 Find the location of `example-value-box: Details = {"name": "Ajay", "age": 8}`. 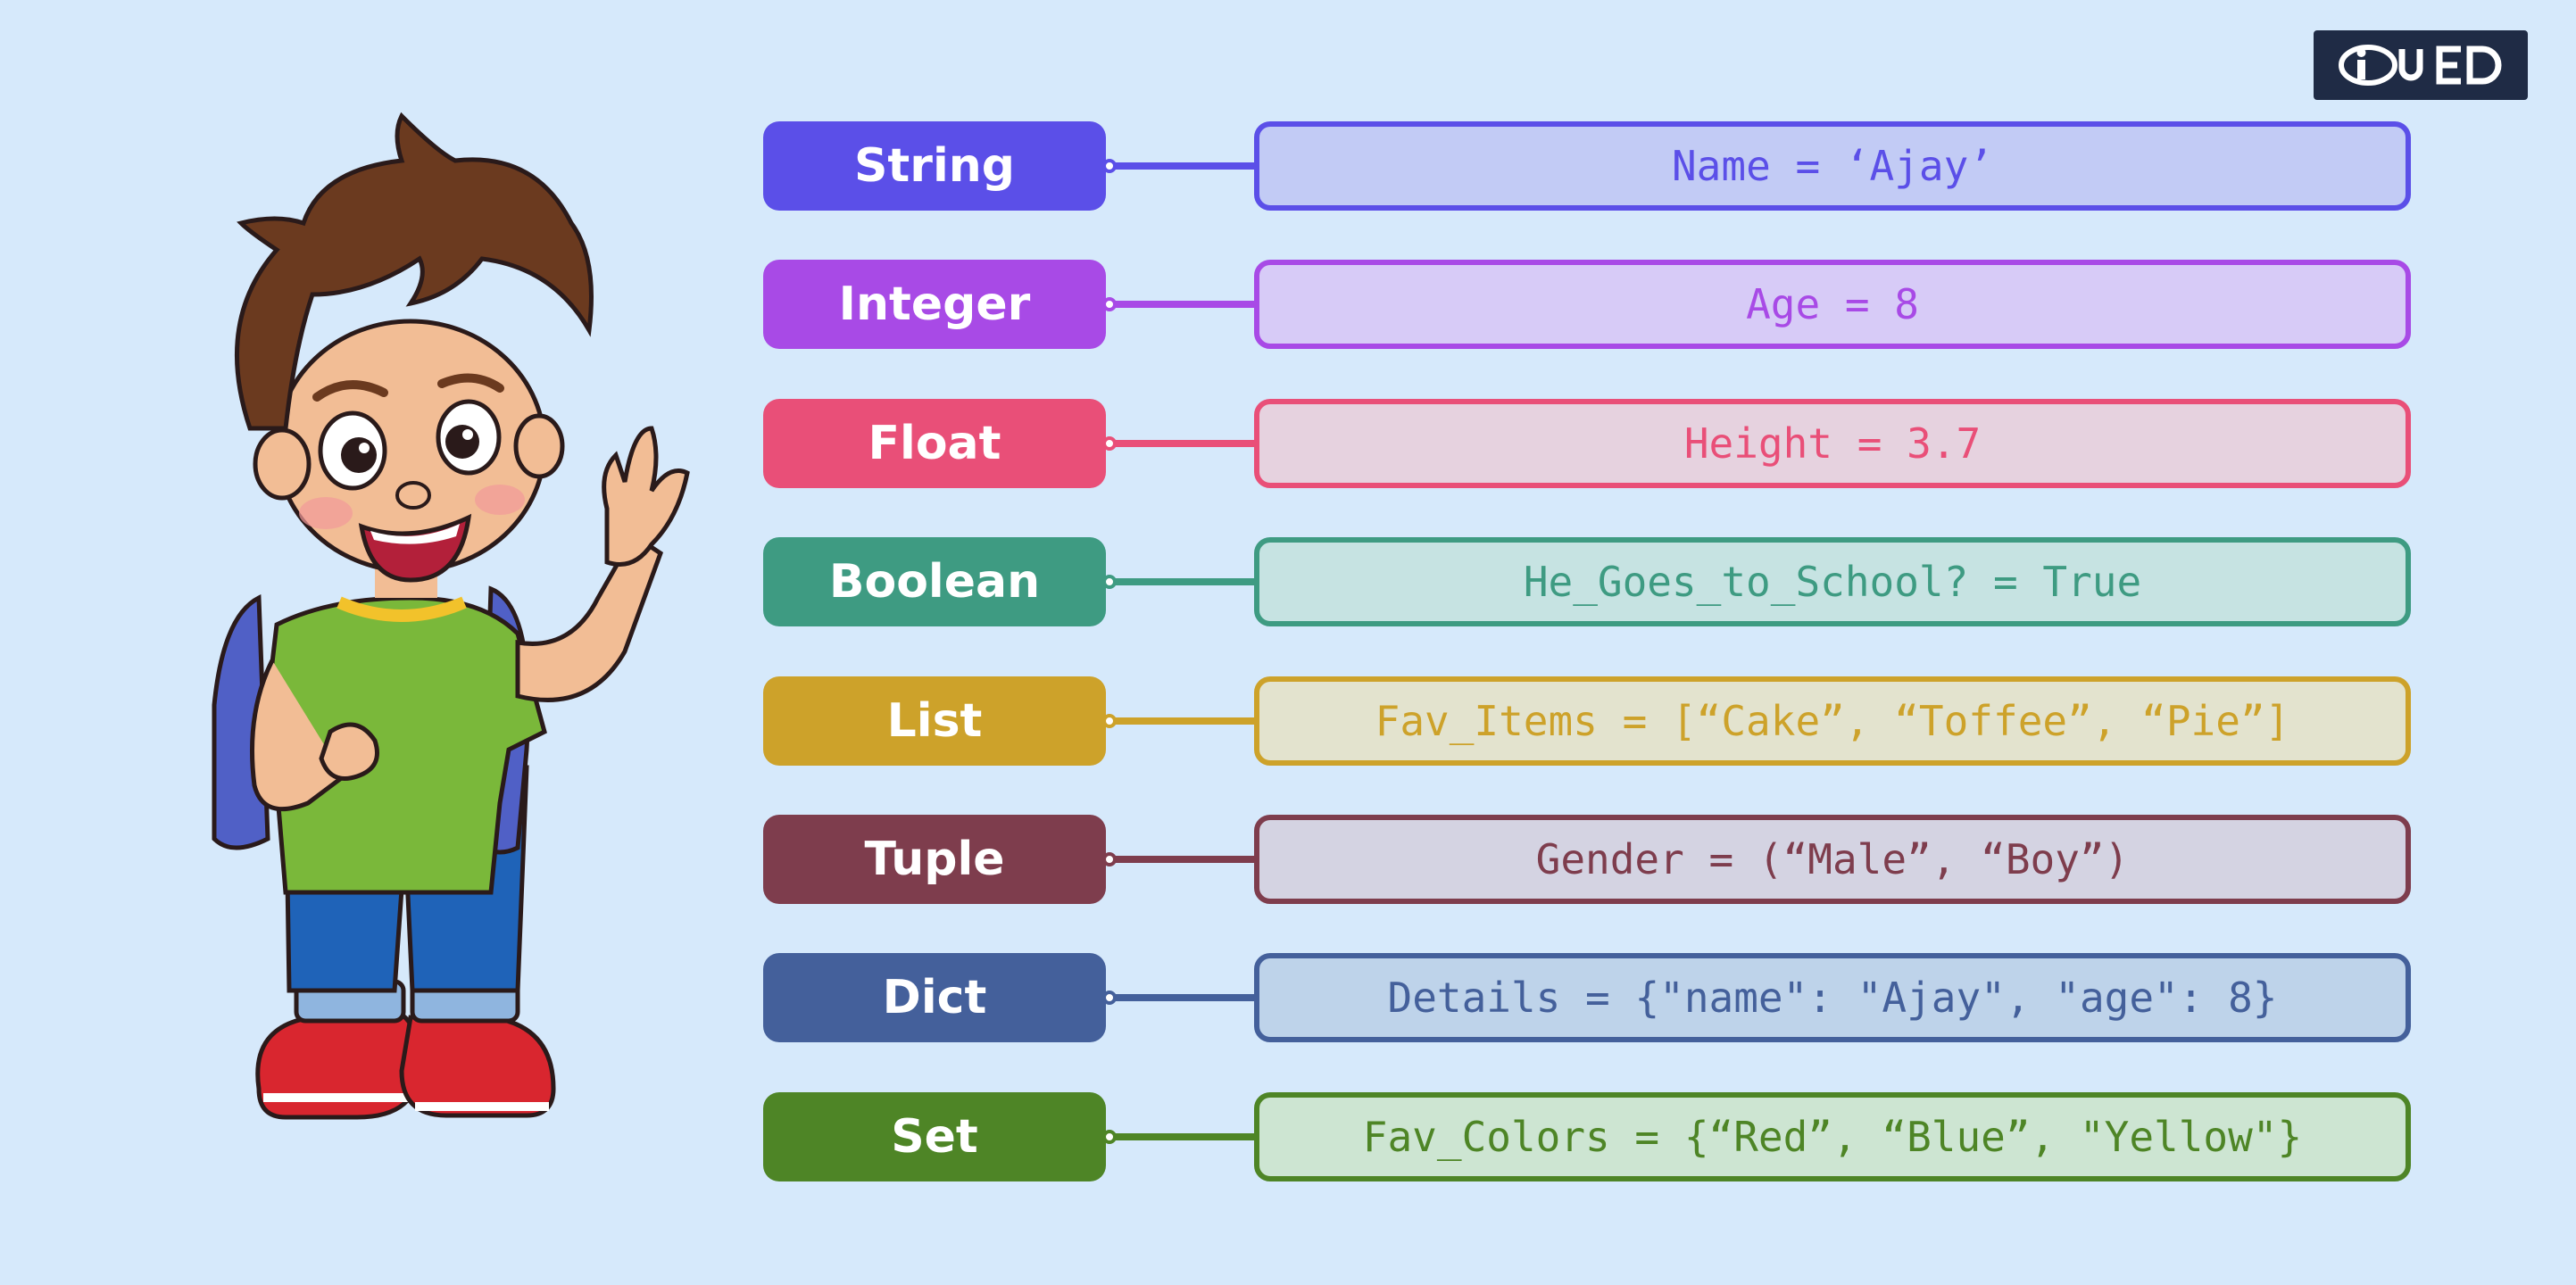

example-value-box: Details = {"name": "Ajay", "age": 8} is located at coordinates (1833, 998).